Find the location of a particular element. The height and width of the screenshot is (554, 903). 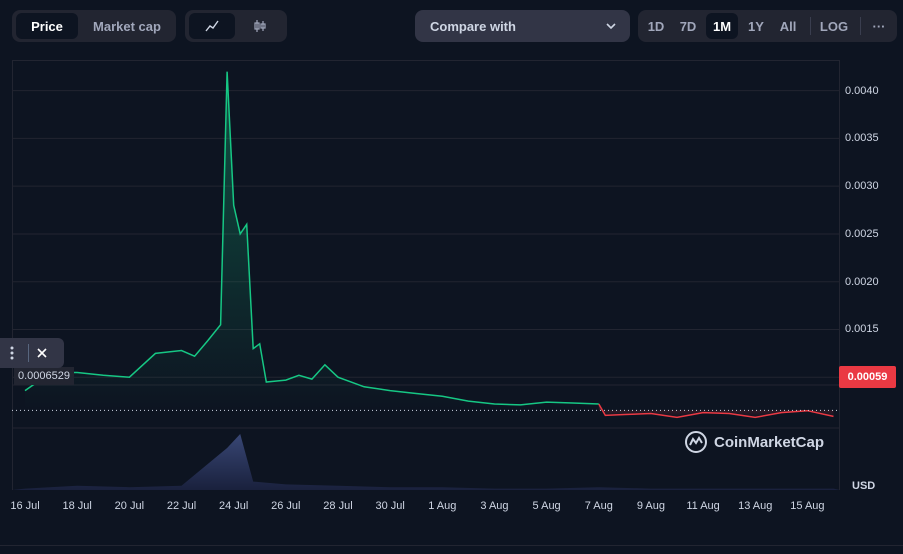

close-icon is located at coordinates (42, 353).